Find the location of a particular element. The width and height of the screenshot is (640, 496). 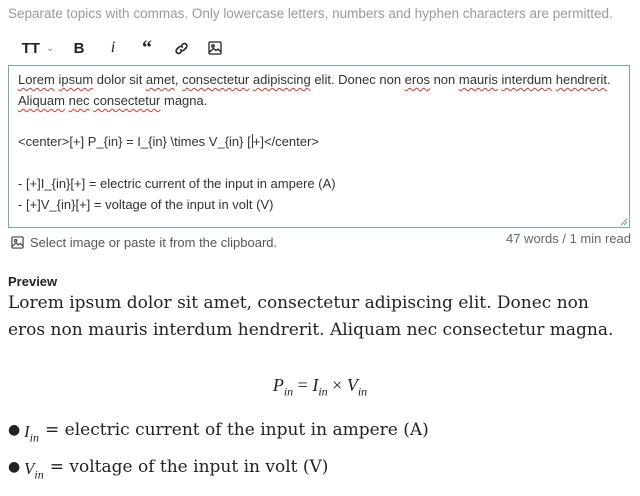

link-button is located at coordinates (181, 48).